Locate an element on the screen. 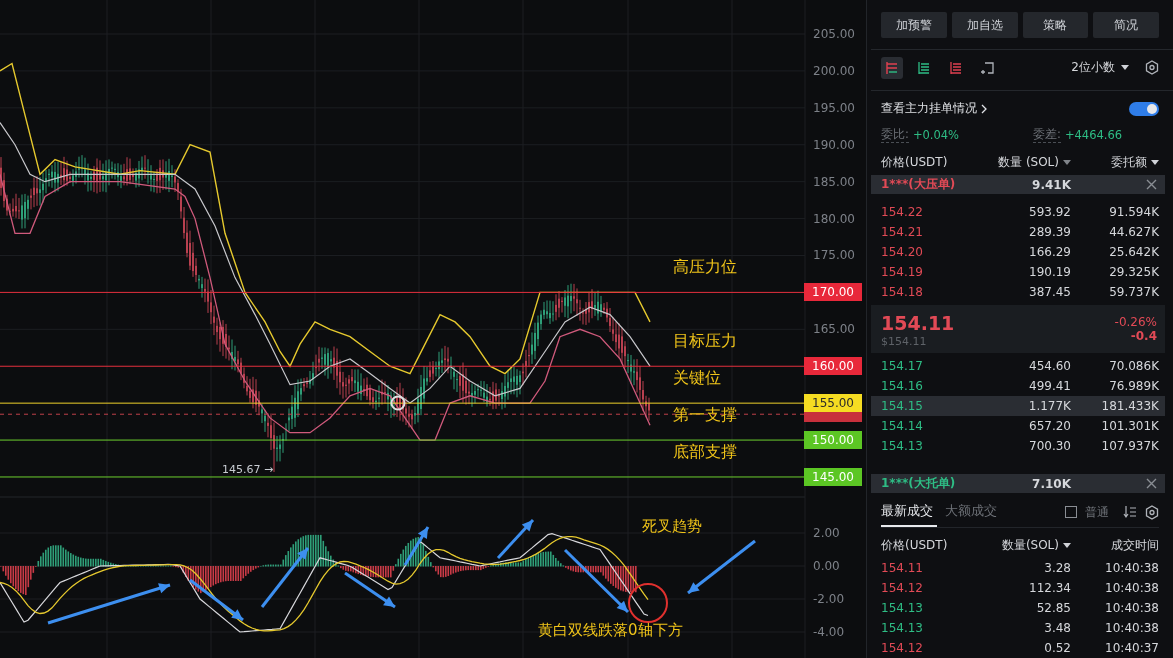 This screenshot has height=658, width=1173. main-orders-link: 查看主力挂单情况 is located at coordinates (929, 109).